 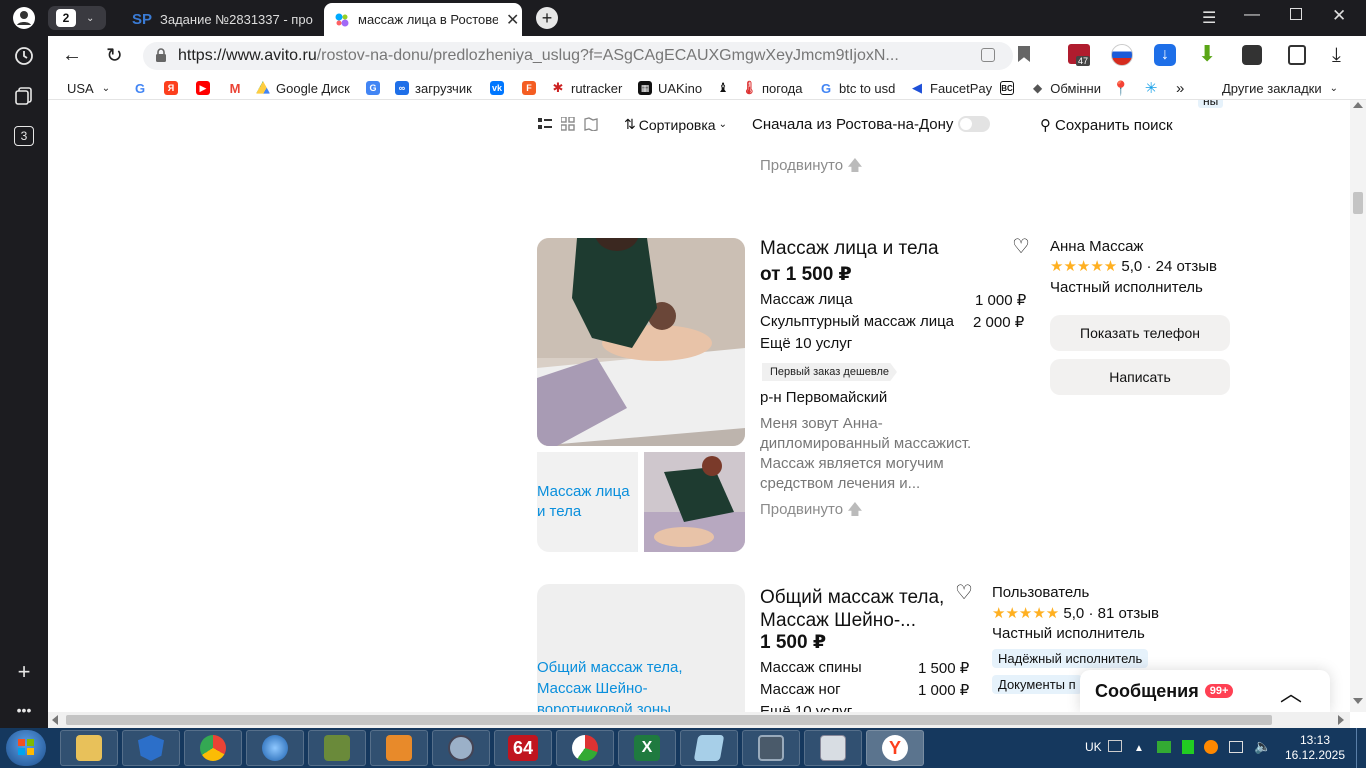 I want to click on scroll-down-icon, so click(x=1358, y=701).